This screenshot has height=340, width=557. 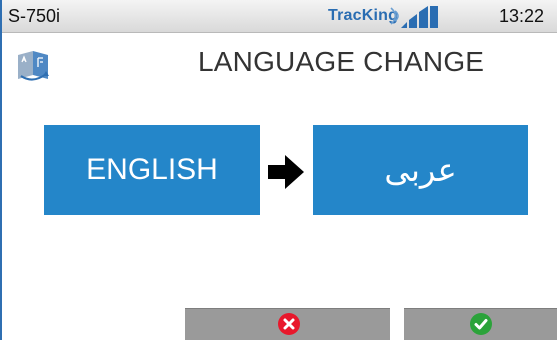 I want to click on confirm-button, so click(x=480, y=324).